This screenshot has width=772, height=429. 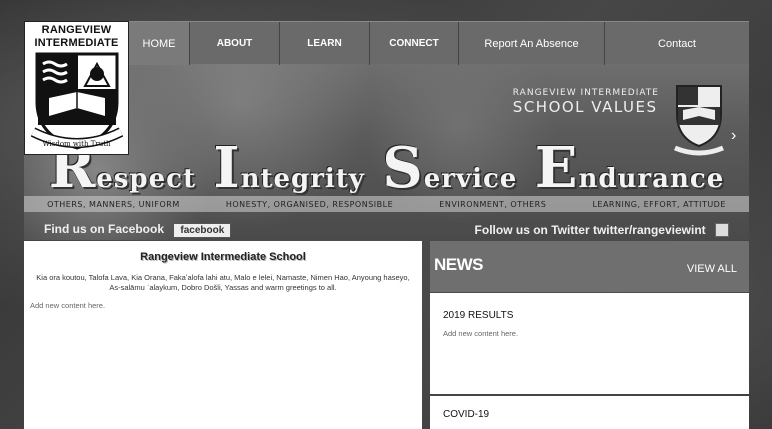 What do you see at coordinates (589, 343) in the screenshot?
I see `news-item: 2019 RESULTS Add new content here.` at bounding box center [589, 343].